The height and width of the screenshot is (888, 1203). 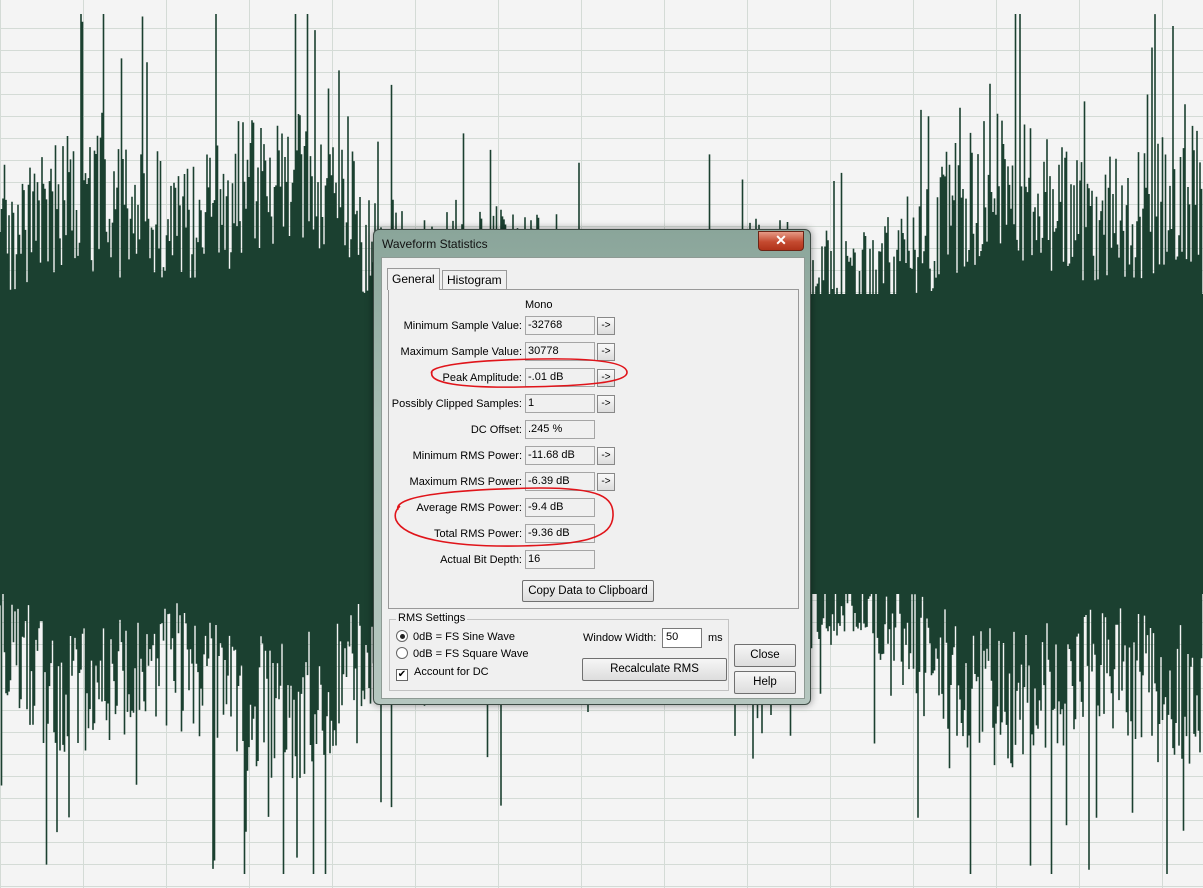 I want to click on radio-fs-square-wave: 0dB = FS Square Wave, so click(x=462, y=653).